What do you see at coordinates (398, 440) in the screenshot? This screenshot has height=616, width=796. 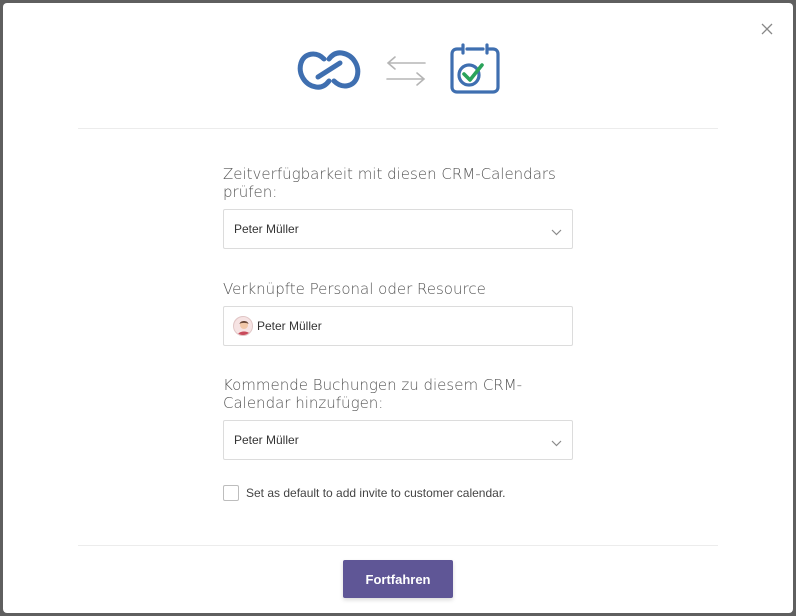 I see `upcoming-bookings-select: Peter Müller` at bounding box center [398, 440].